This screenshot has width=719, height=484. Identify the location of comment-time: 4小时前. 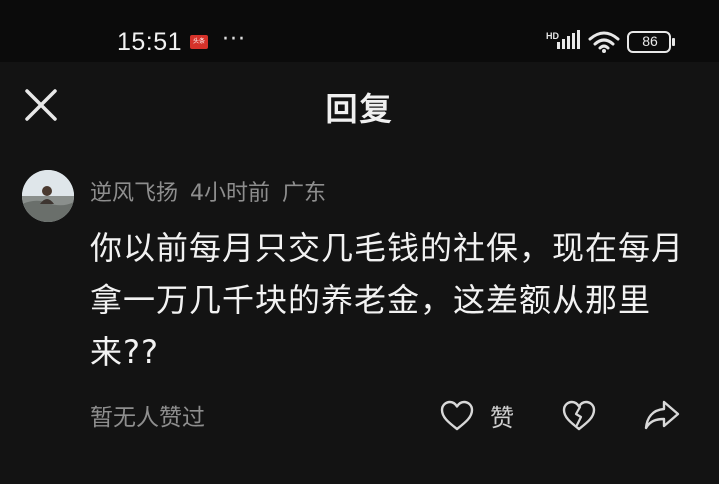
(230, 193).